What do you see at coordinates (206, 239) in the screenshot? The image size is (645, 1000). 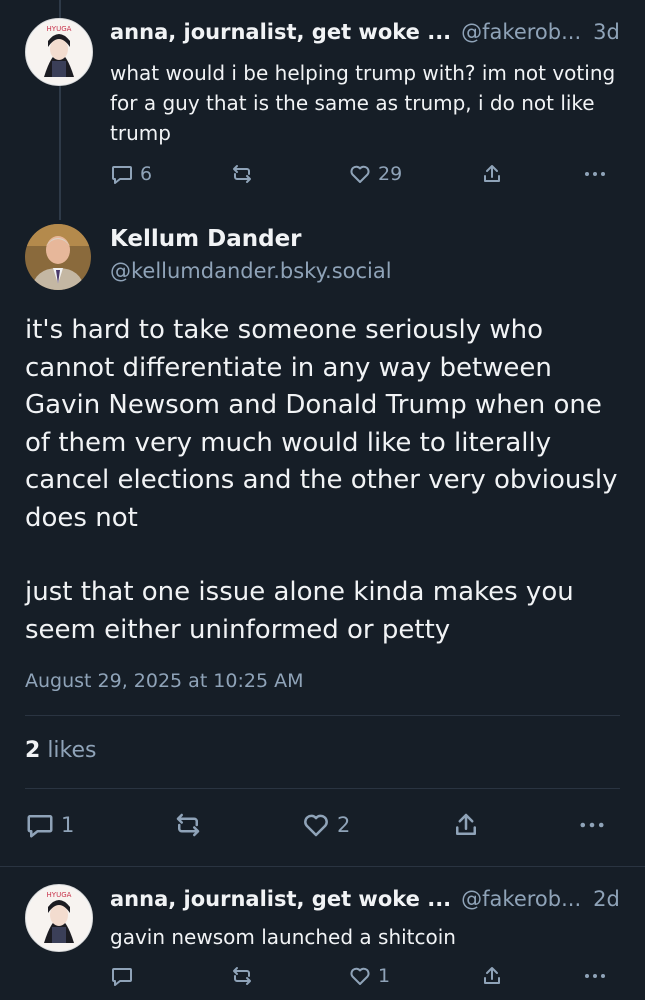 I see `author-name: Kellum Dander` at bounding box center [206, 239].